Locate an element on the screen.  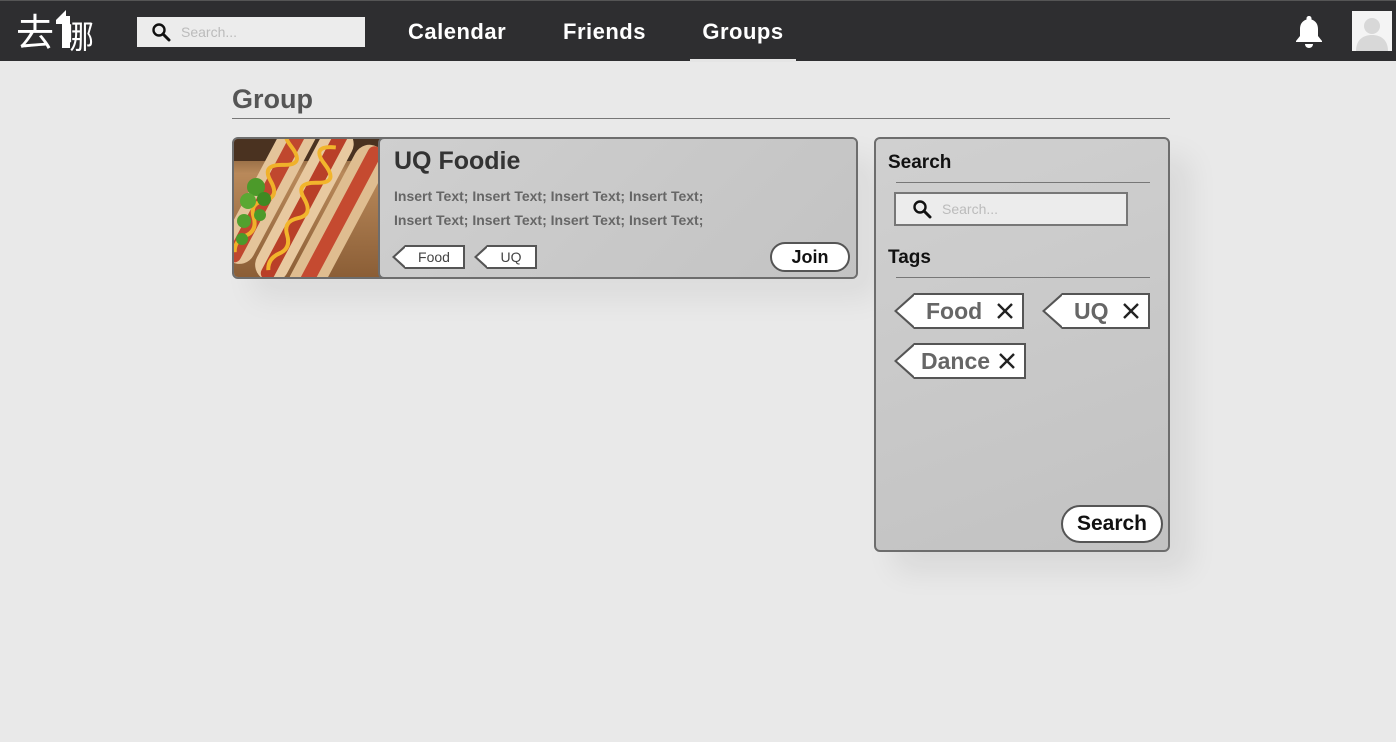
bell-icon is located at coordinates (1309, 31).